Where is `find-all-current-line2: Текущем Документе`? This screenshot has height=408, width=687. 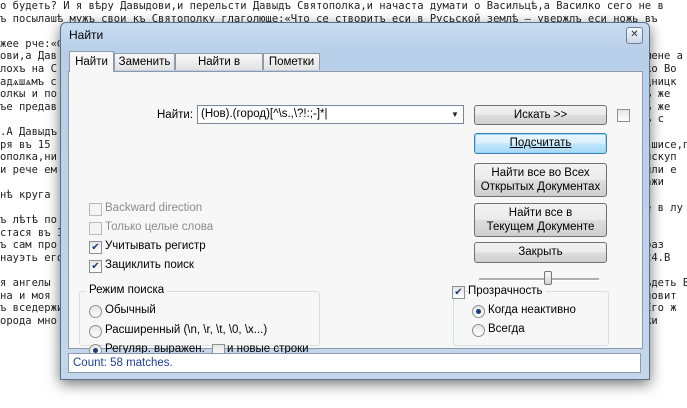 find-all-current-line2: Текущем Документе is located at coordinates (540, 227).